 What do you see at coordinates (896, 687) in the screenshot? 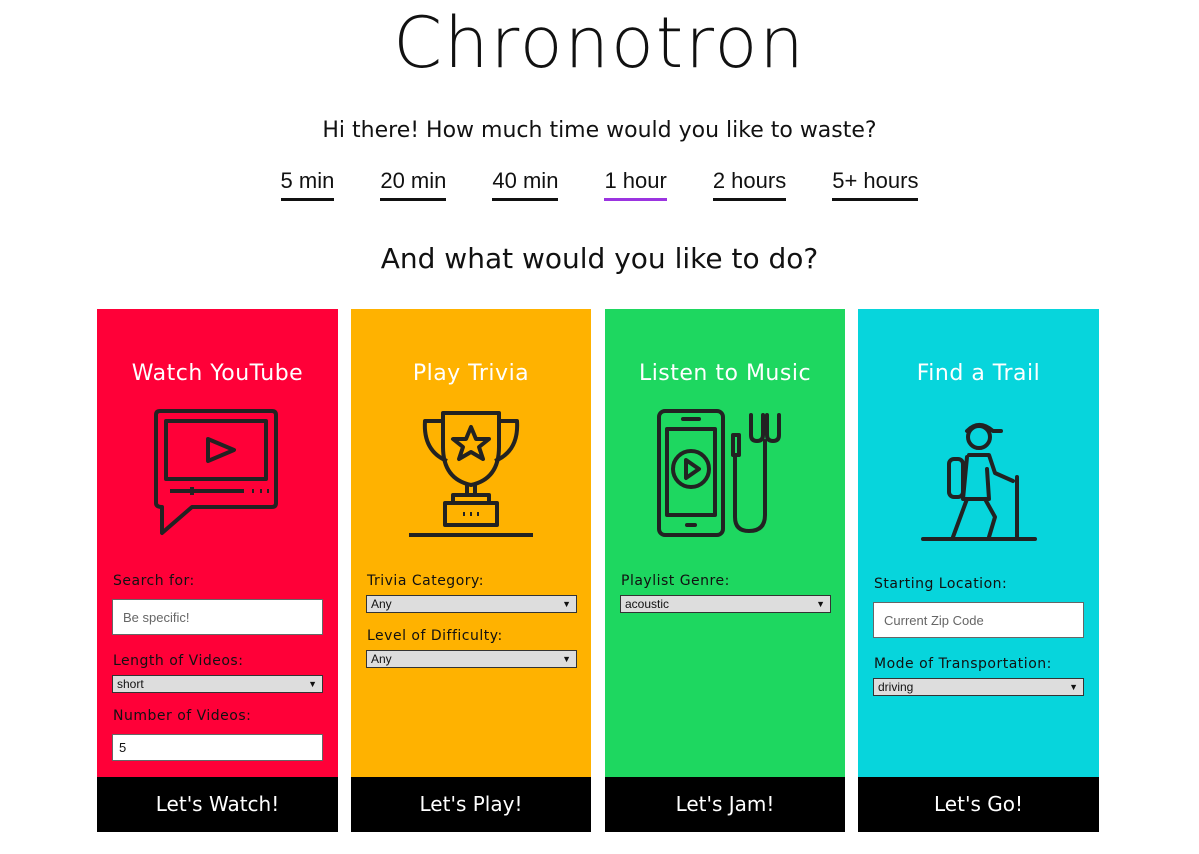
I see `transport-select-value: driving` at bounding box center [896, 687].